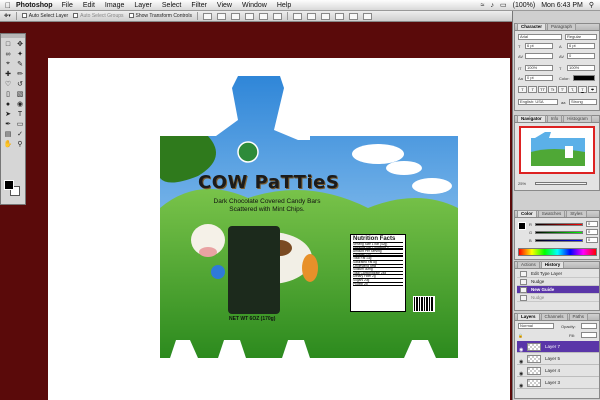 Image resolution: width=600 pixels, height=400 pixels. Describe the element at coordinates (297, 16) in the screenshot. I see `distribute-top-button` at that location.